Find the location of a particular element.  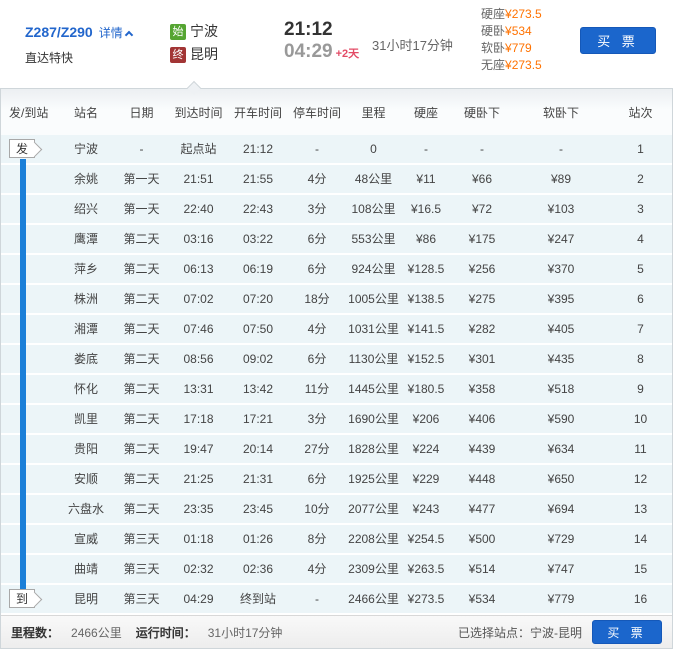

cell-stop-duration: 6分 is located at coordinates (317, 239).